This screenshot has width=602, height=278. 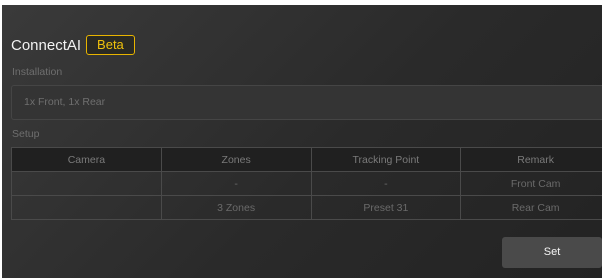 What do you see at coordinates (386, 159) in the screenshot?
I see `column-header-tracking-point: Tracking Point` at bounding box center [386, 159].